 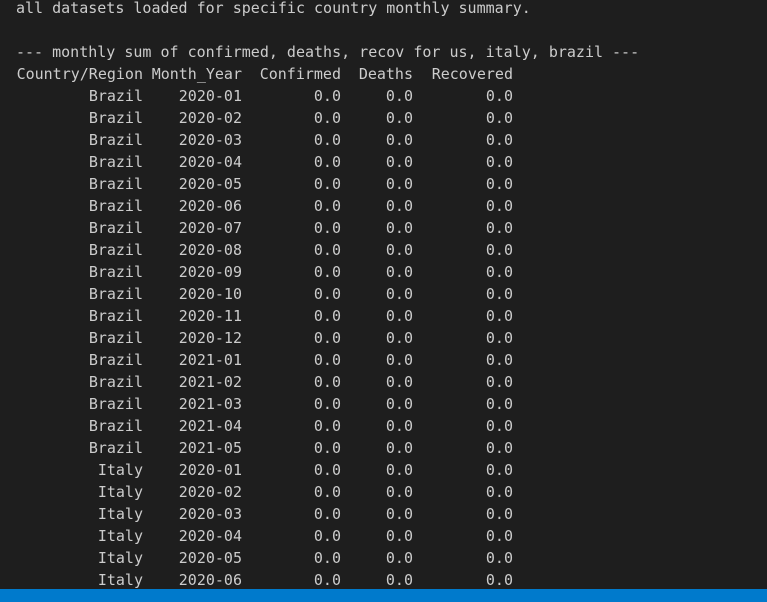 I want to click on month-year-cell: 2020-05, so click(x=210, y=184).